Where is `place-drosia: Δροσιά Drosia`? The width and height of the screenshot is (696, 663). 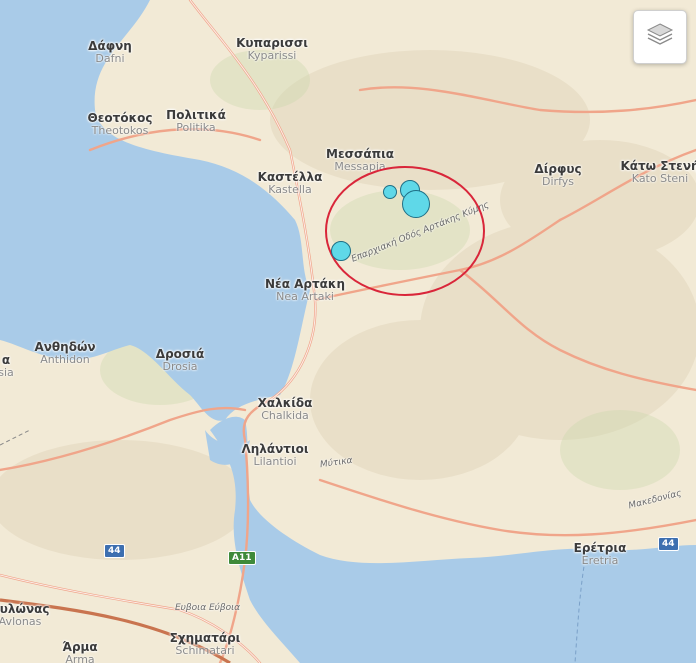
place-drosia: Δροσιά Drosia is located at coordinates (180, 360).